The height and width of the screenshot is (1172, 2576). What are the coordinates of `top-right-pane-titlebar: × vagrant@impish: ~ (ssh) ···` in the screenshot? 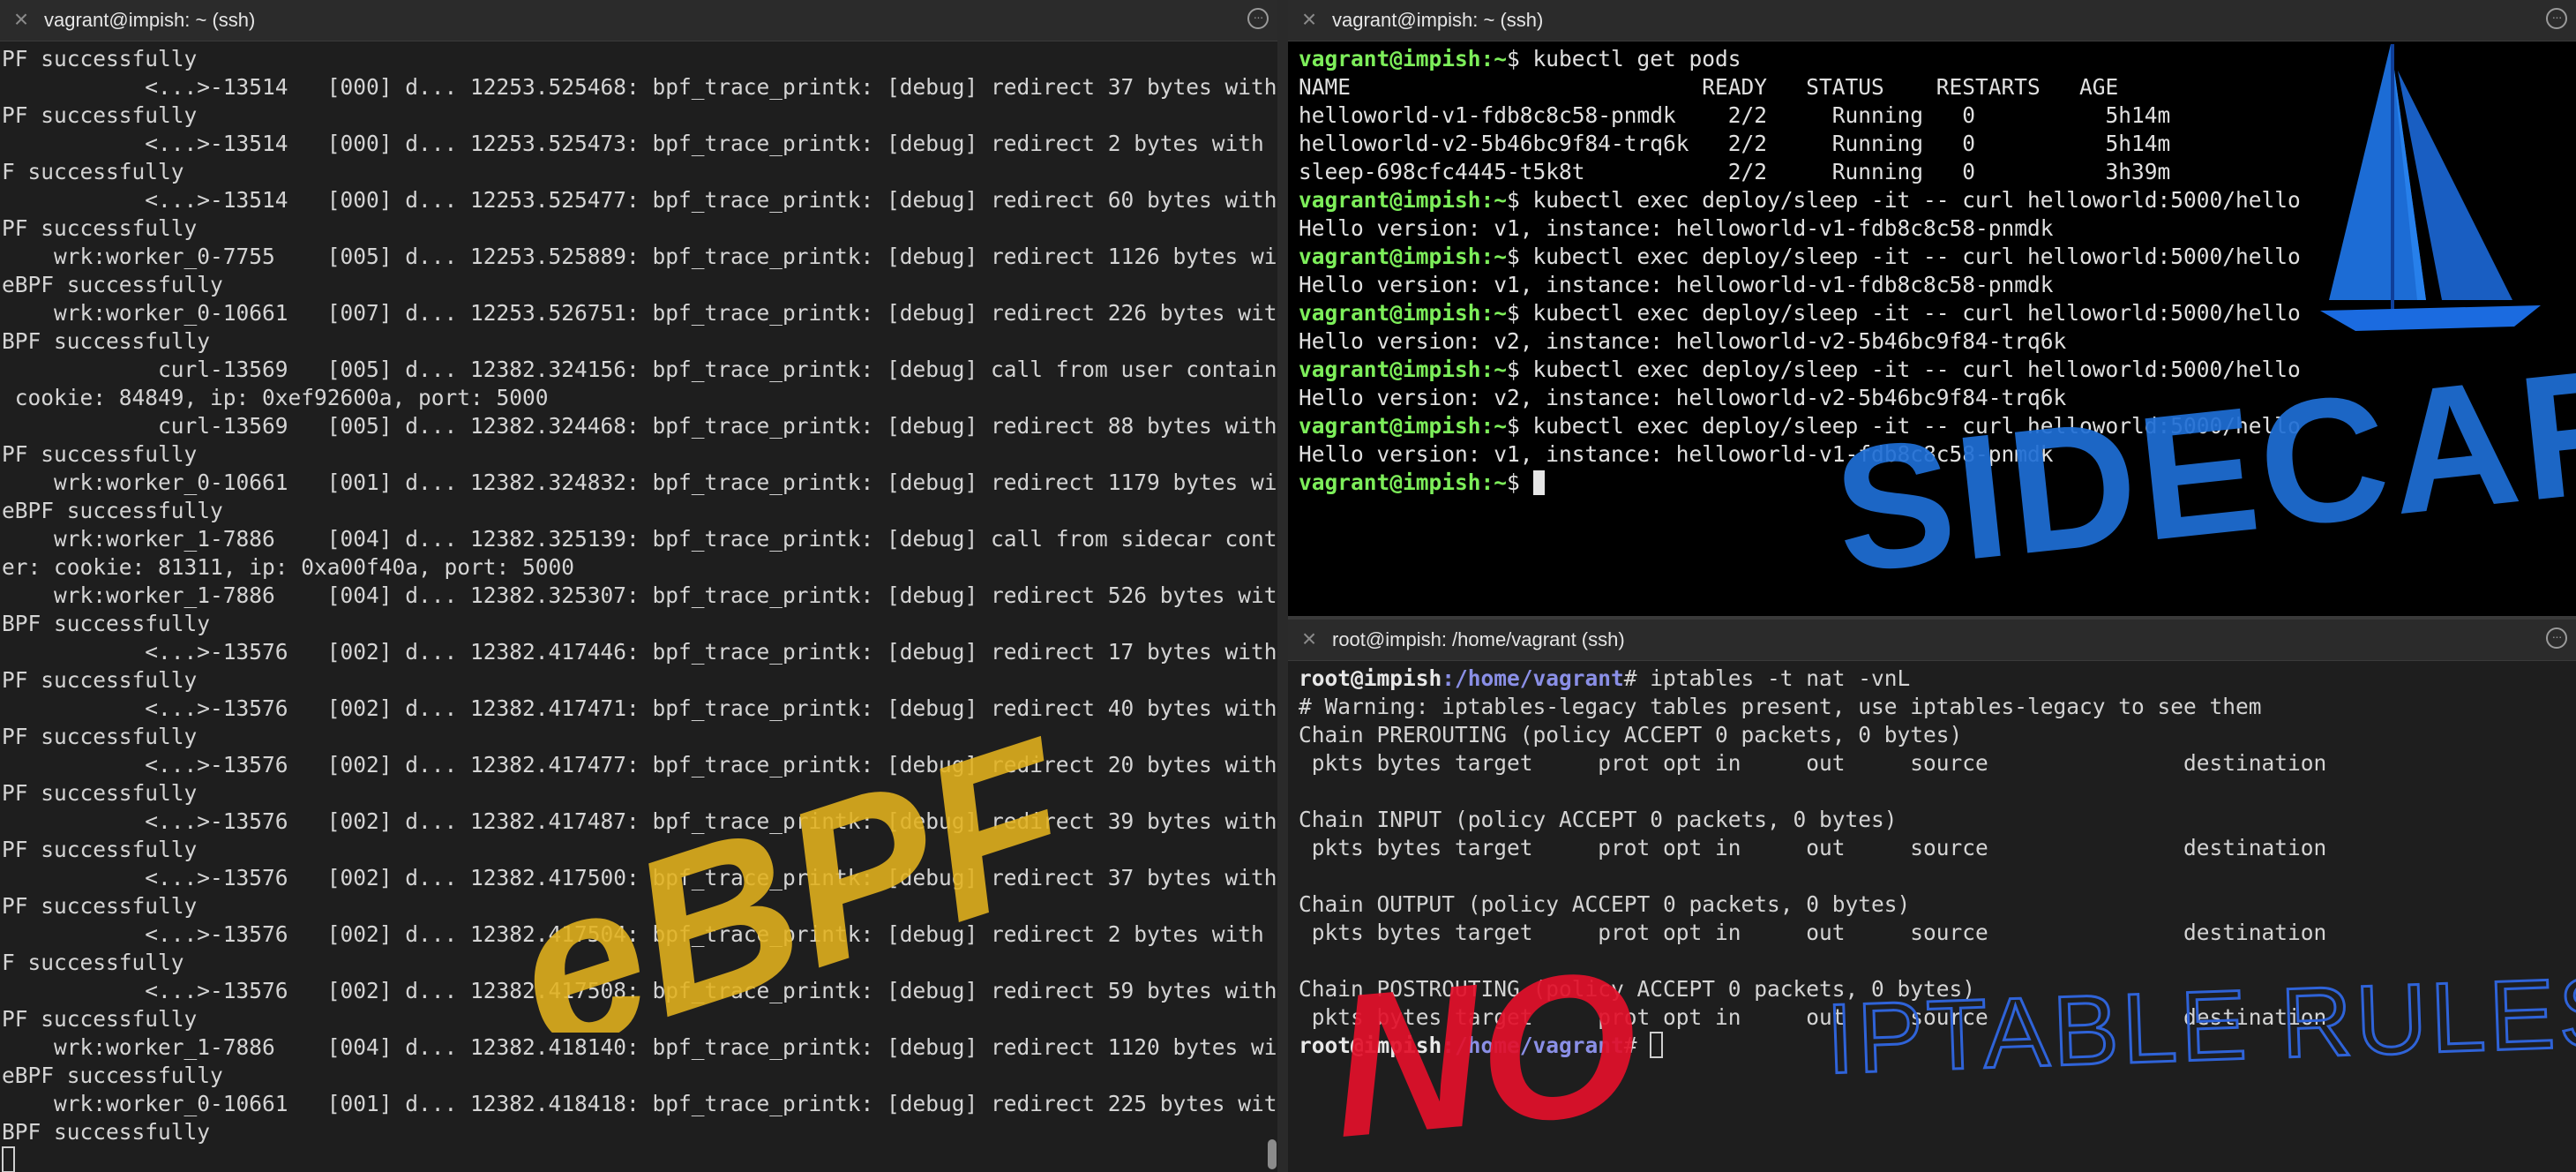 It's located at (1932, 20).